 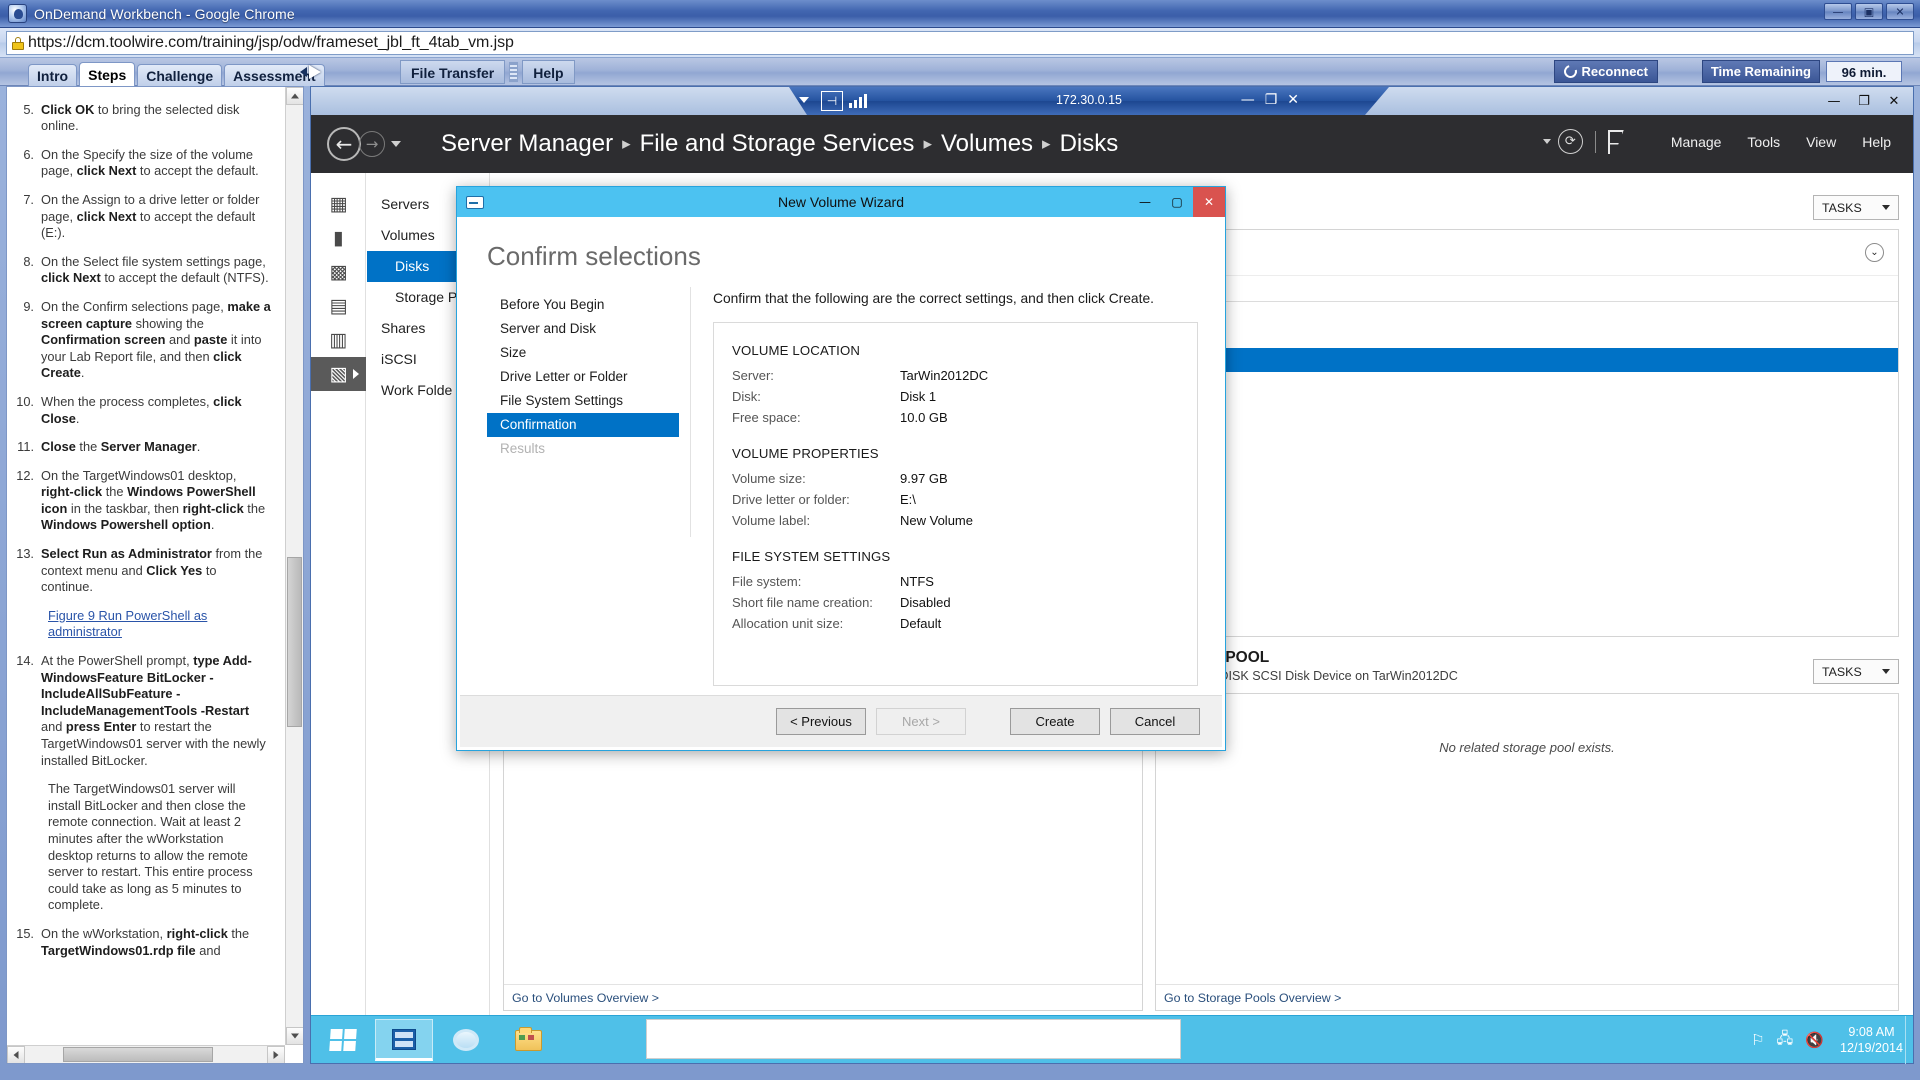 I want to click on browser-minimize-button: —, so click(x=1838, y=11).